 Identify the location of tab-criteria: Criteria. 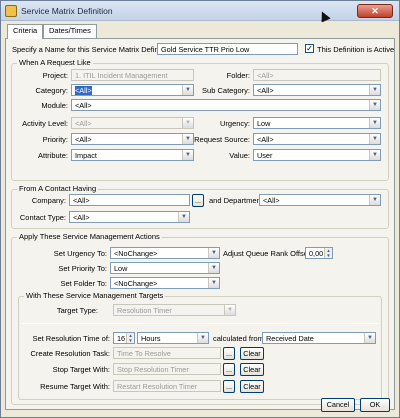
(25, 31).